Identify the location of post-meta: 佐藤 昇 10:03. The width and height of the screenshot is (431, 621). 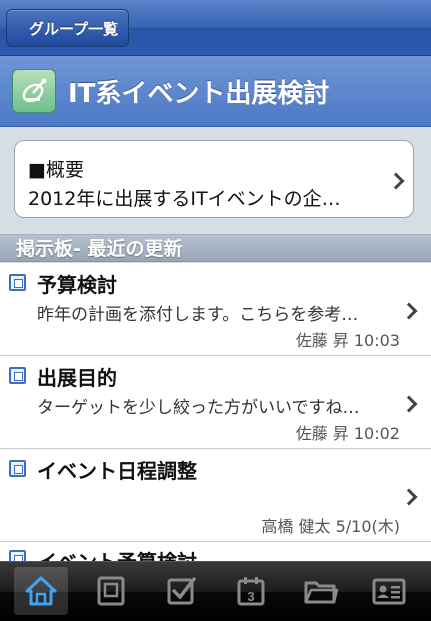
(347, 340).